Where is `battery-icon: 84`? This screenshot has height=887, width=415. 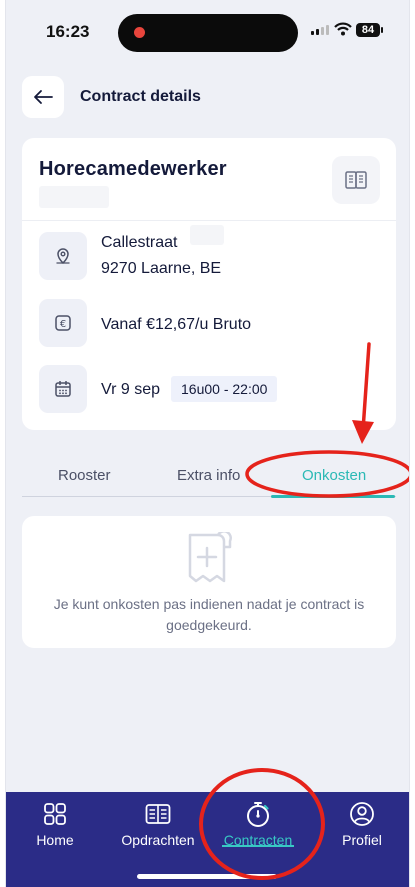 battery-icon: 84 is located at coordinates (368, 30).